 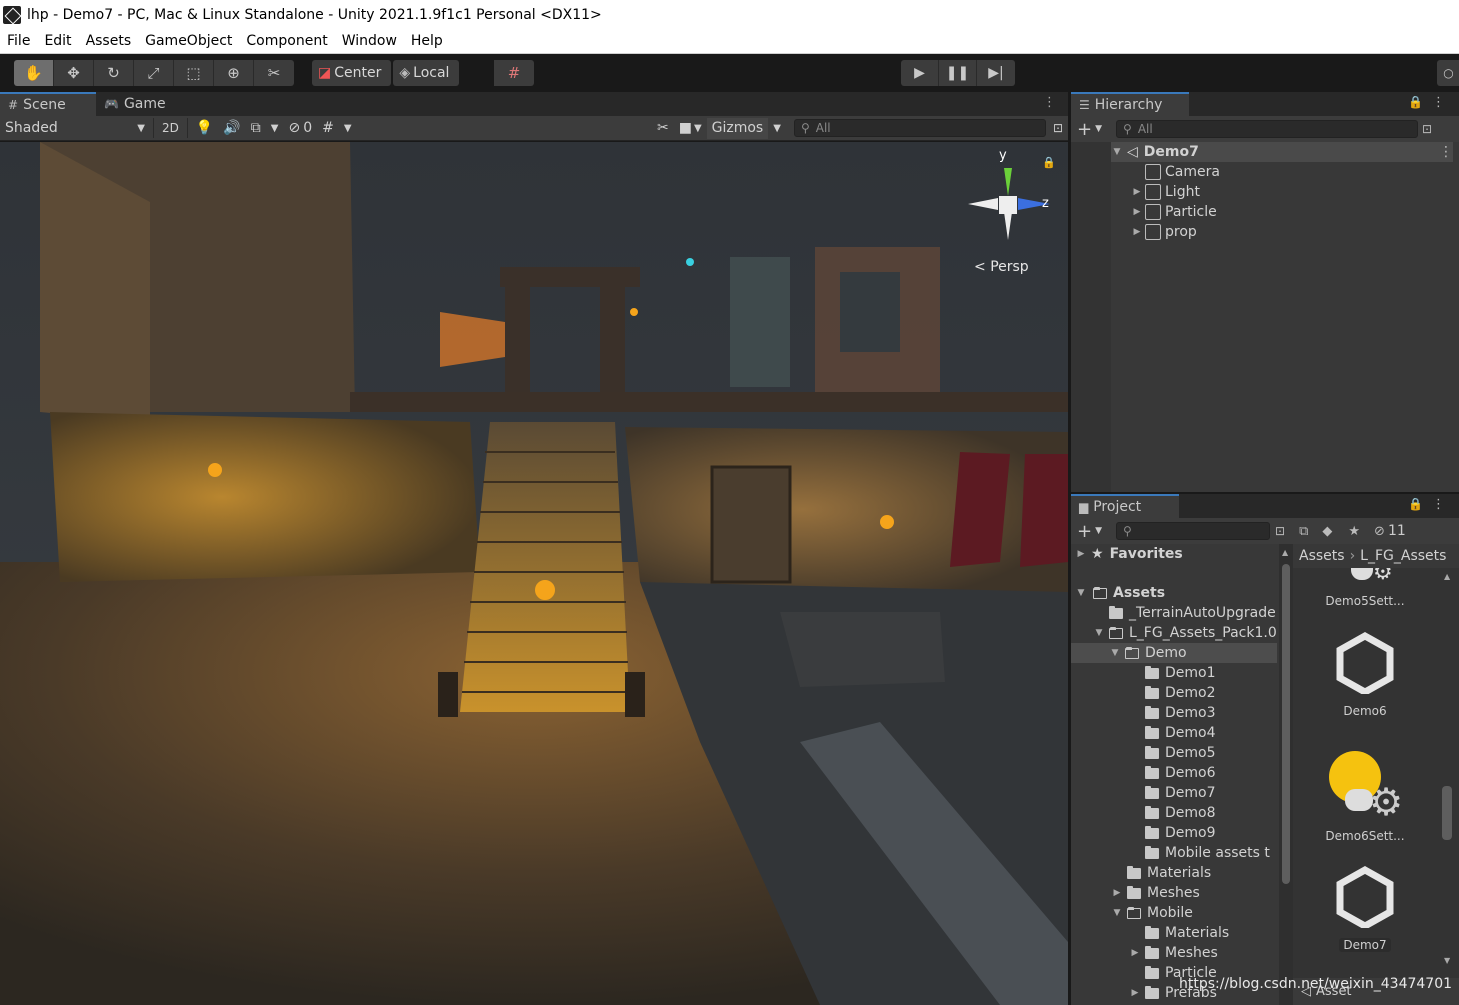 What do you see at coordinates (352, 73) in the screenshot?
I see `pivot-center-button: ◪ Center` at bounding box center [352, 73].